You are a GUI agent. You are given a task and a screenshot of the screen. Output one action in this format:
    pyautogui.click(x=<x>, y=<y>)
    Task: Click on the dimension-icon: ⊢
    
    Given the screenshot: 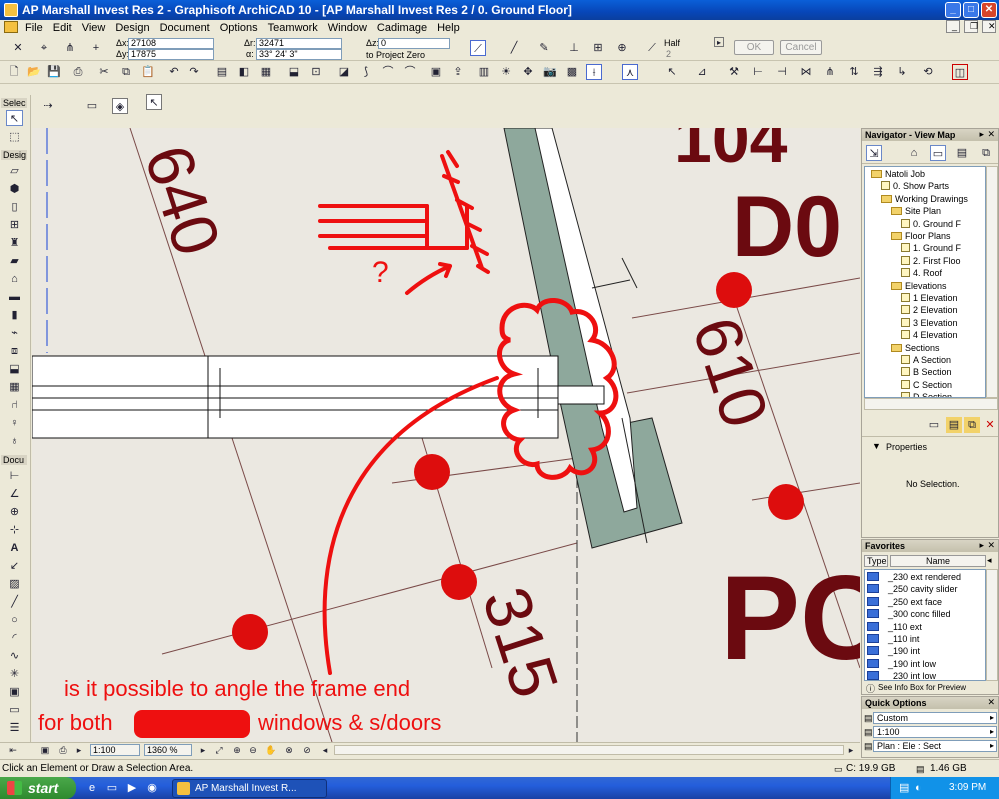 What is the action you would take?
    pyautogui.click(x=758, y=72)
    